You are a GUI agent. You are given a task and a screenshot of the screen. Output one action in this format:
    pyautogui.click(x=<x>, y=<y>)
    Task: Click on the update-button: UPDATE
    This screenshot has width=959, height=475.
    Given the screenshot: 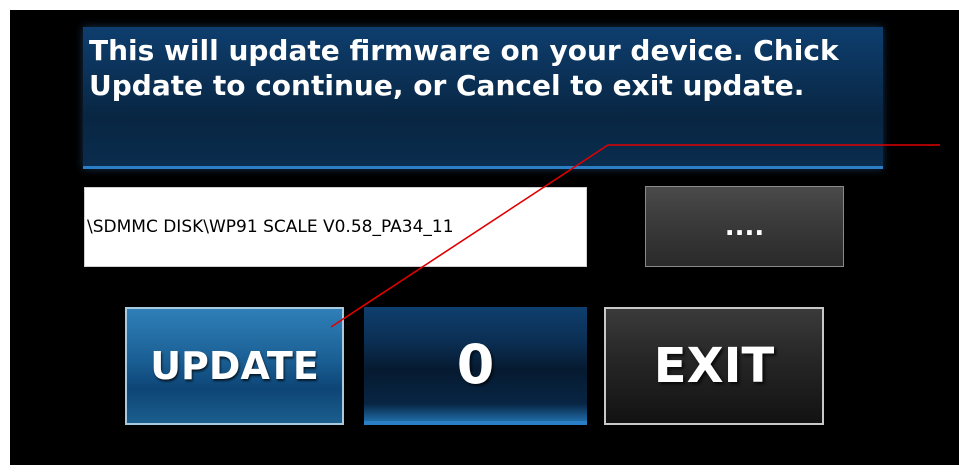 What is the action you would take?
    pyautogui.click(x=234, y=366)
    